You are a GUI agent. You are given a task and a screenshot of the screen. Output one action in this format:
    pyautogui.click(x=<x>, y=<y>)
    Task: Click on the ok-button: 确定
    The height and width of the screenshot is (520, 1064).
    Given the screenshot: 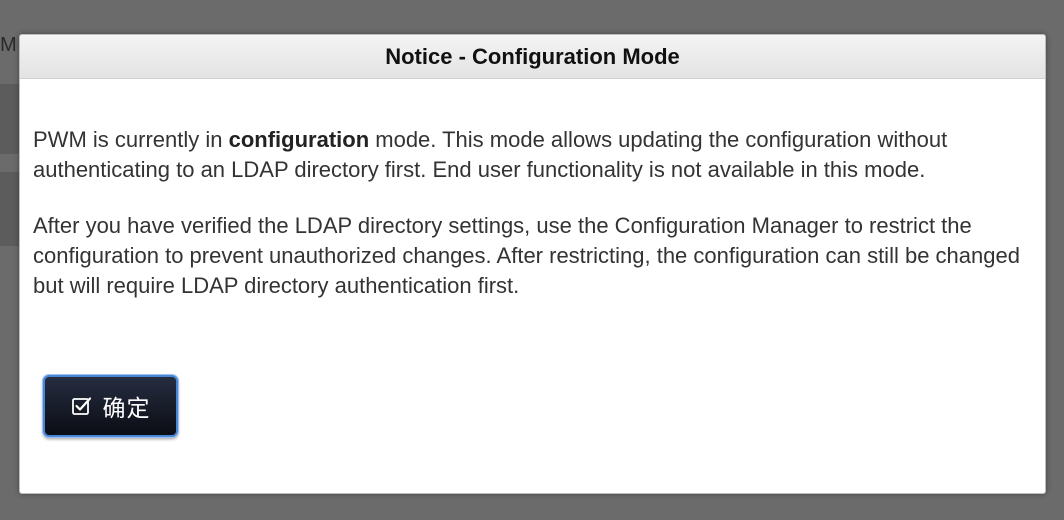 What is the action you would take?
    pyautogui.click(x=110, y=406)
    